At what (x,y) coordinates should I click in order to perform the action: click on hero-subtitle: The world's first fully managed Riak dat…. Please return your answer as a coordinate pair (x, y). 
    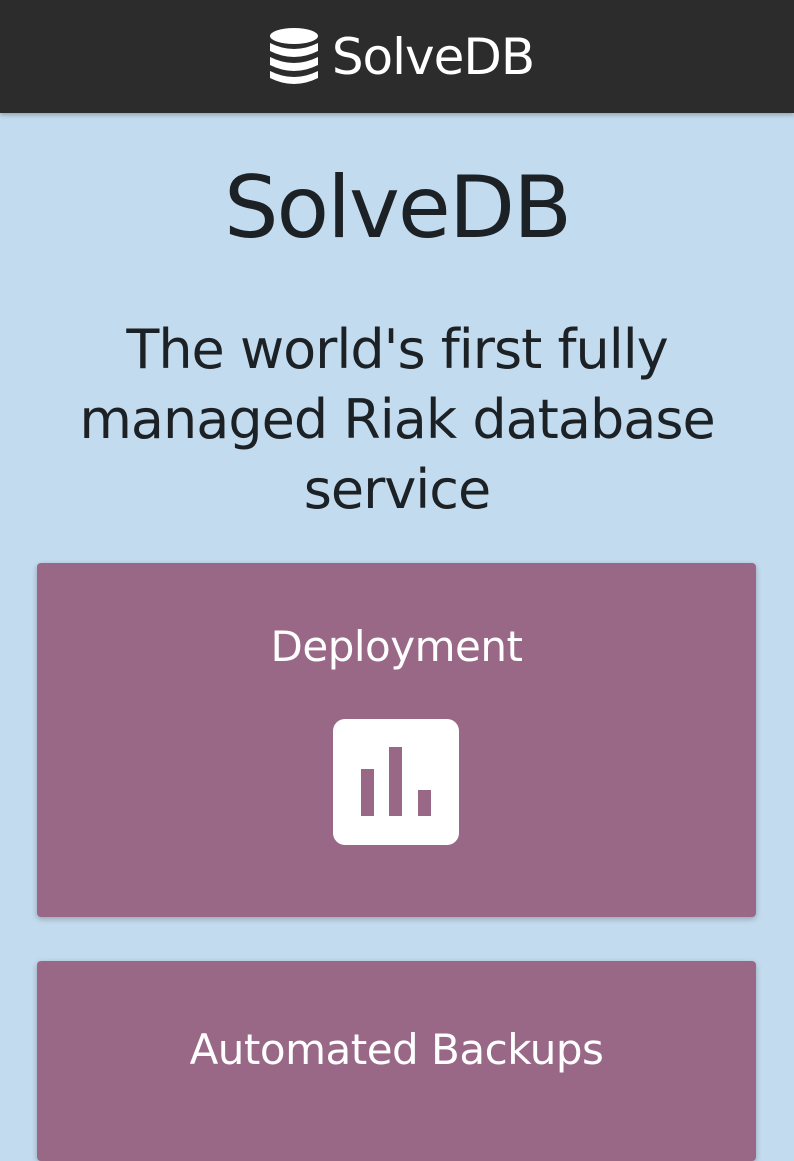
    Looking at the image, I should click on (397, 419).